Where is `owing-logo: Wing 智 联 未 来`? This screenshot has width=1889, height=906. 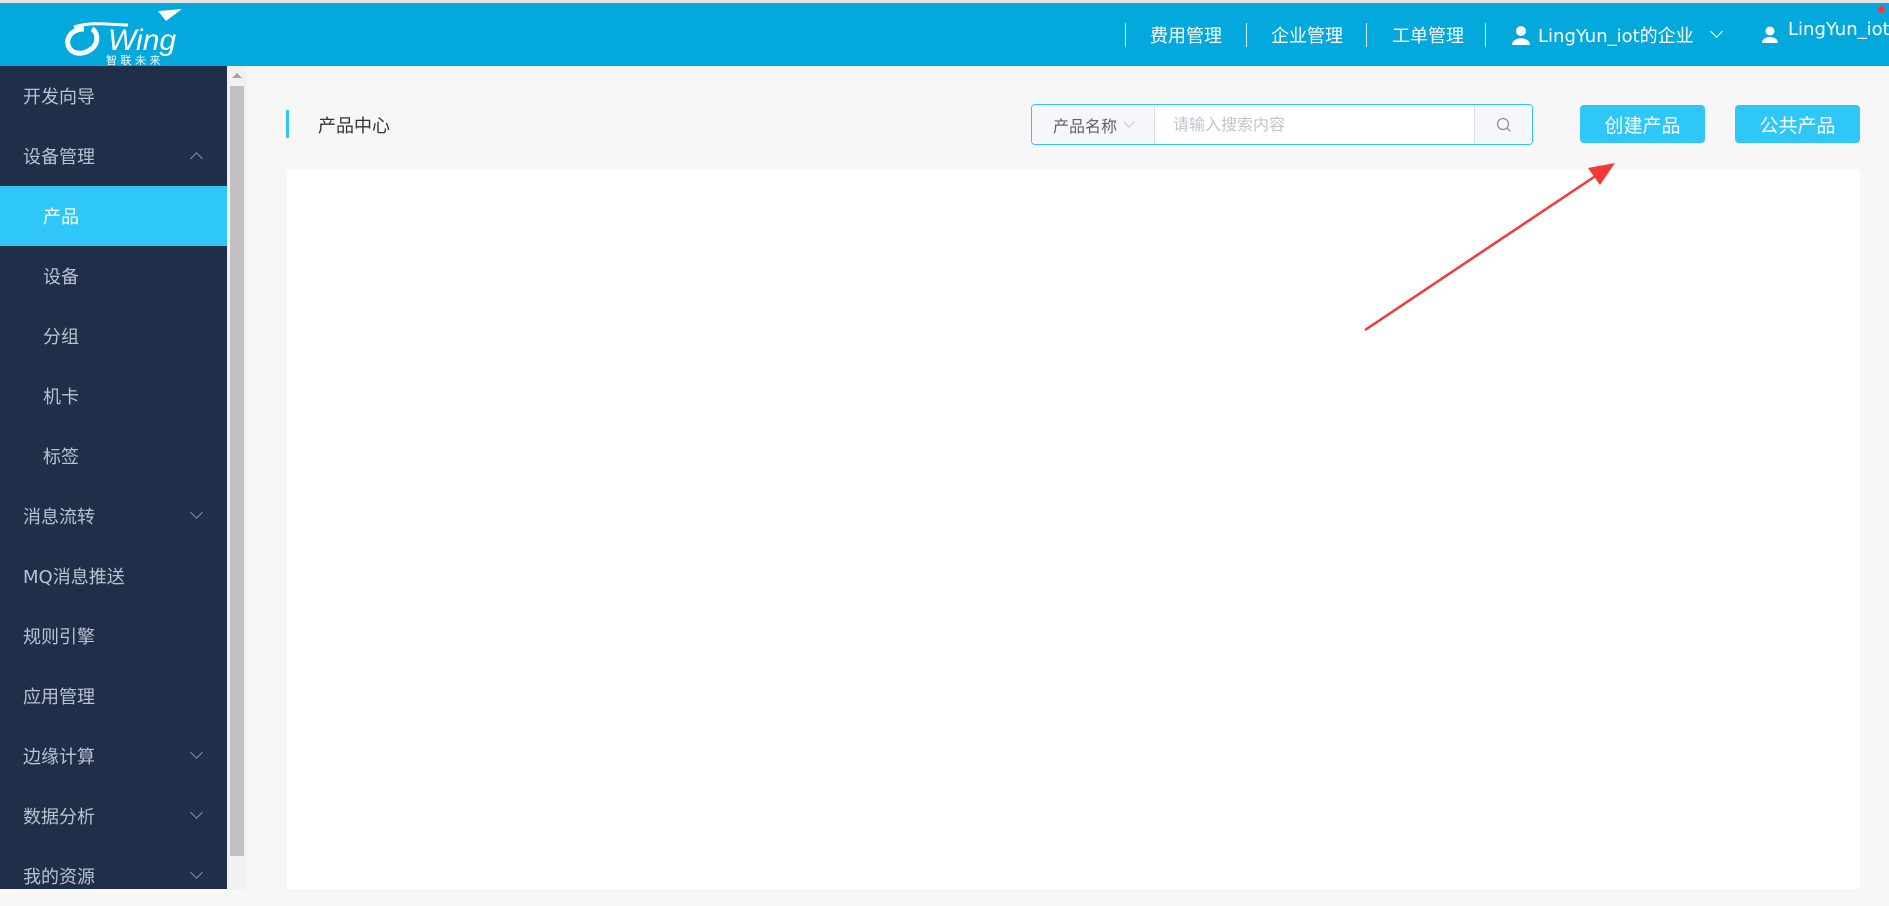 owing-logo: Wing 智 联 未 来 is located at coordinates (132, 35).